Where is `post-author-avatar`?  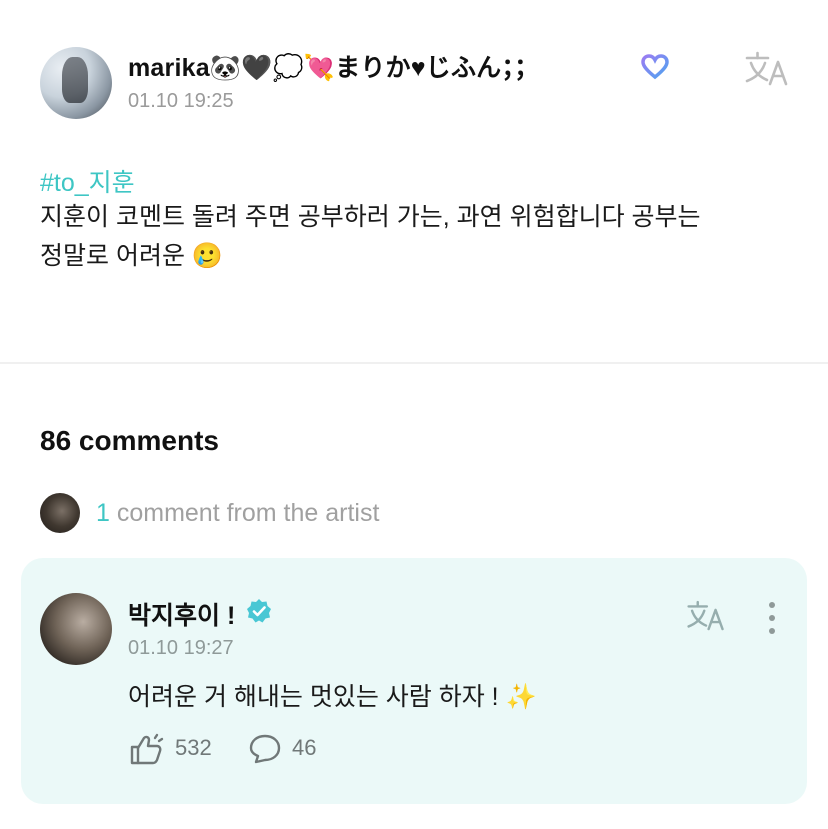 post-author-avatar is located at coordinates (76, 83).